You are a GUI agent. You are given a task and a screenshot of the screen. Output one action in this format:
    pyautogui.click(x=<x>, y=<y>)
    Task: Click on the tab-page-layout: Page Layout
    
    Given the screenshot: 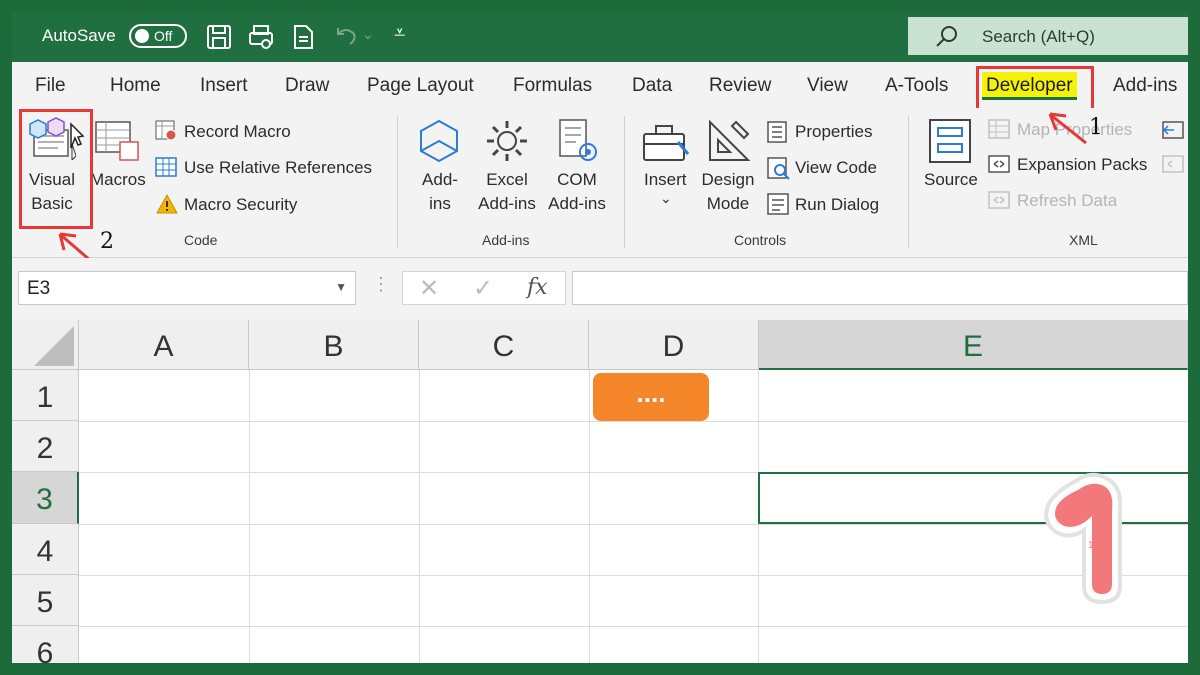 What is the action you would take?
    pyautogui.click(x=420, y=86)
    